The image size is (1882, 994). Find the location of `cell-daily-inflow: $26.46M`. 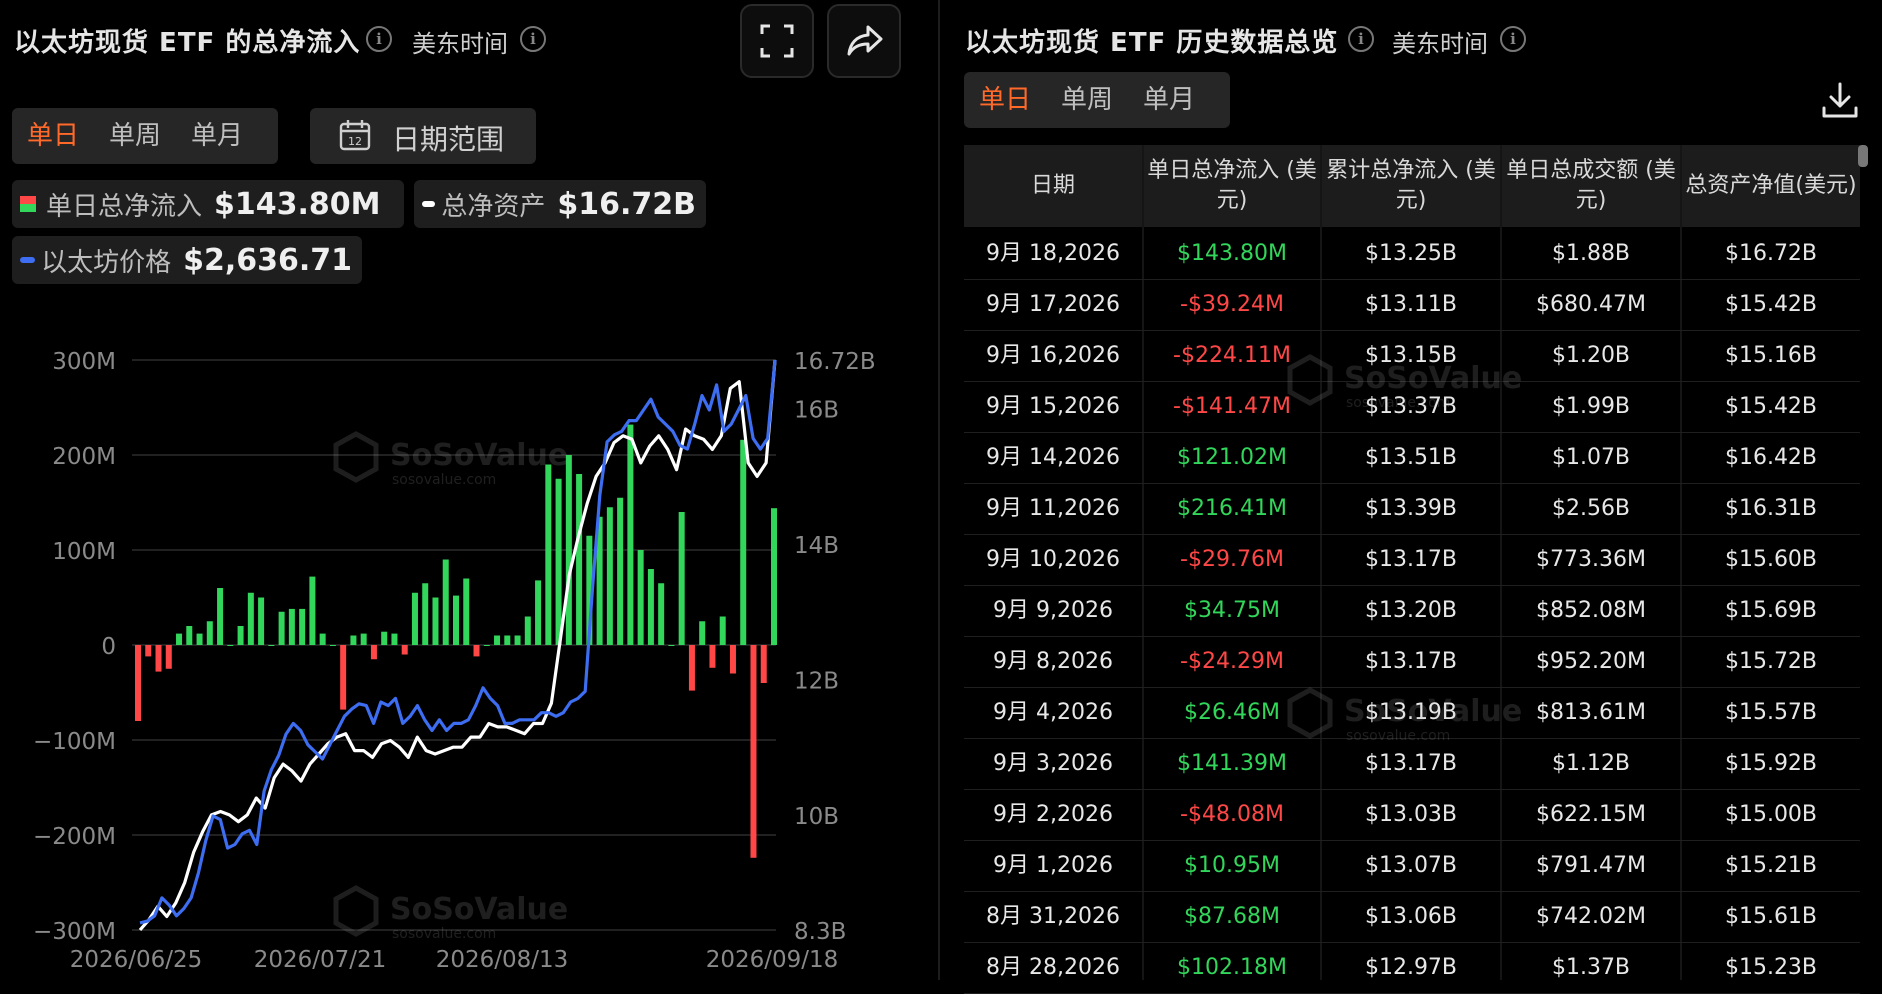

cell-daily-inflow: $26.46M is located at coordinates (1232, 712).